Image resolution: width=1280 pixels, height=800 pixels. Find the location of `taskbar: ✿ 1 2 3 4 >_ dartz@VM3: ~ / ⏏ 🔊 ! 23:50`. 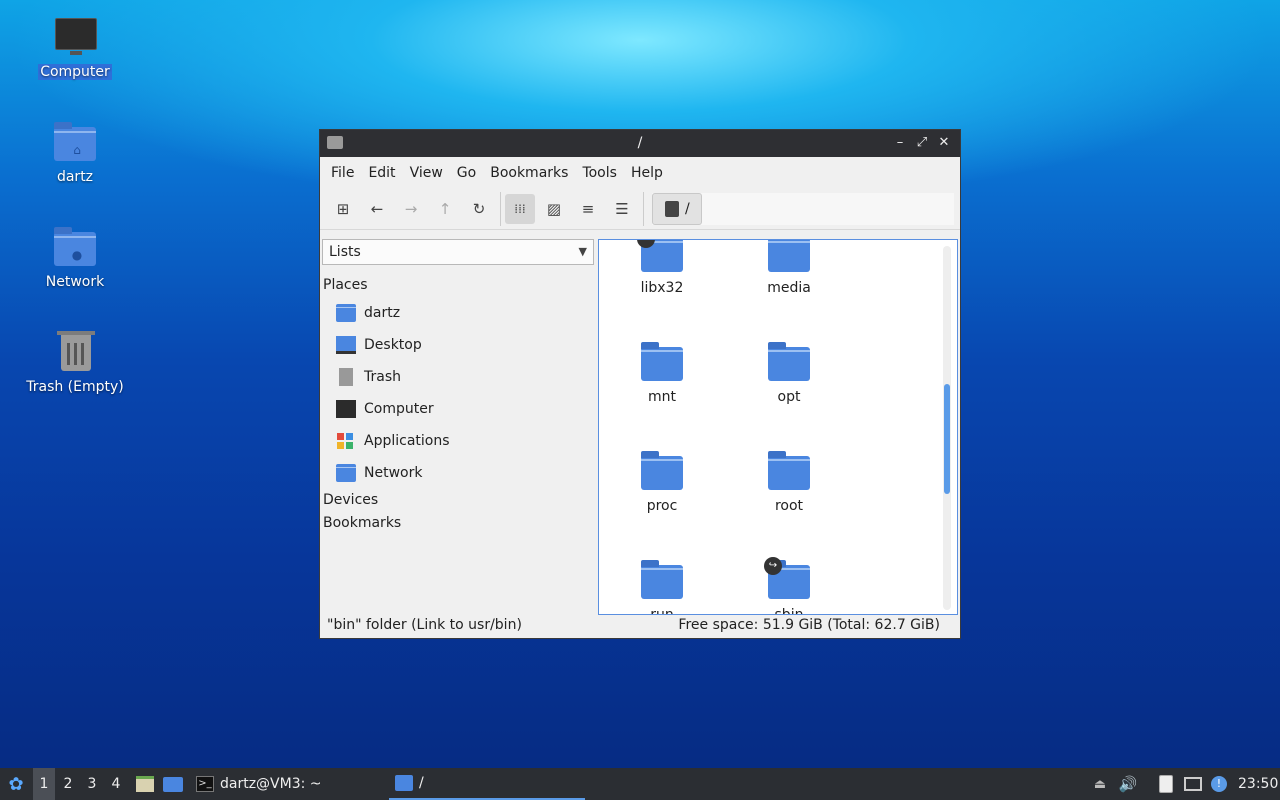

taskbar: ✿ 1 2 3 4 >_ dartz@VM3: ~ / ⏏ 🔊 ! 23:50 is located at coordinates (640, 784).